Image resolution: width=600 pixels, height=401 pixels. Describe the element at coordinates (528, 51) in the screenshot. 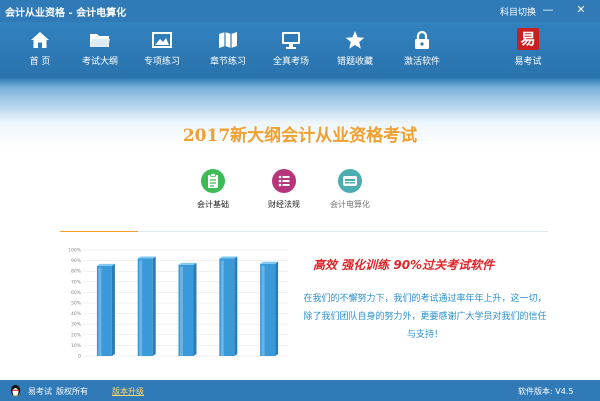

I see `toolbar-brand: 易 易考试` at that location.